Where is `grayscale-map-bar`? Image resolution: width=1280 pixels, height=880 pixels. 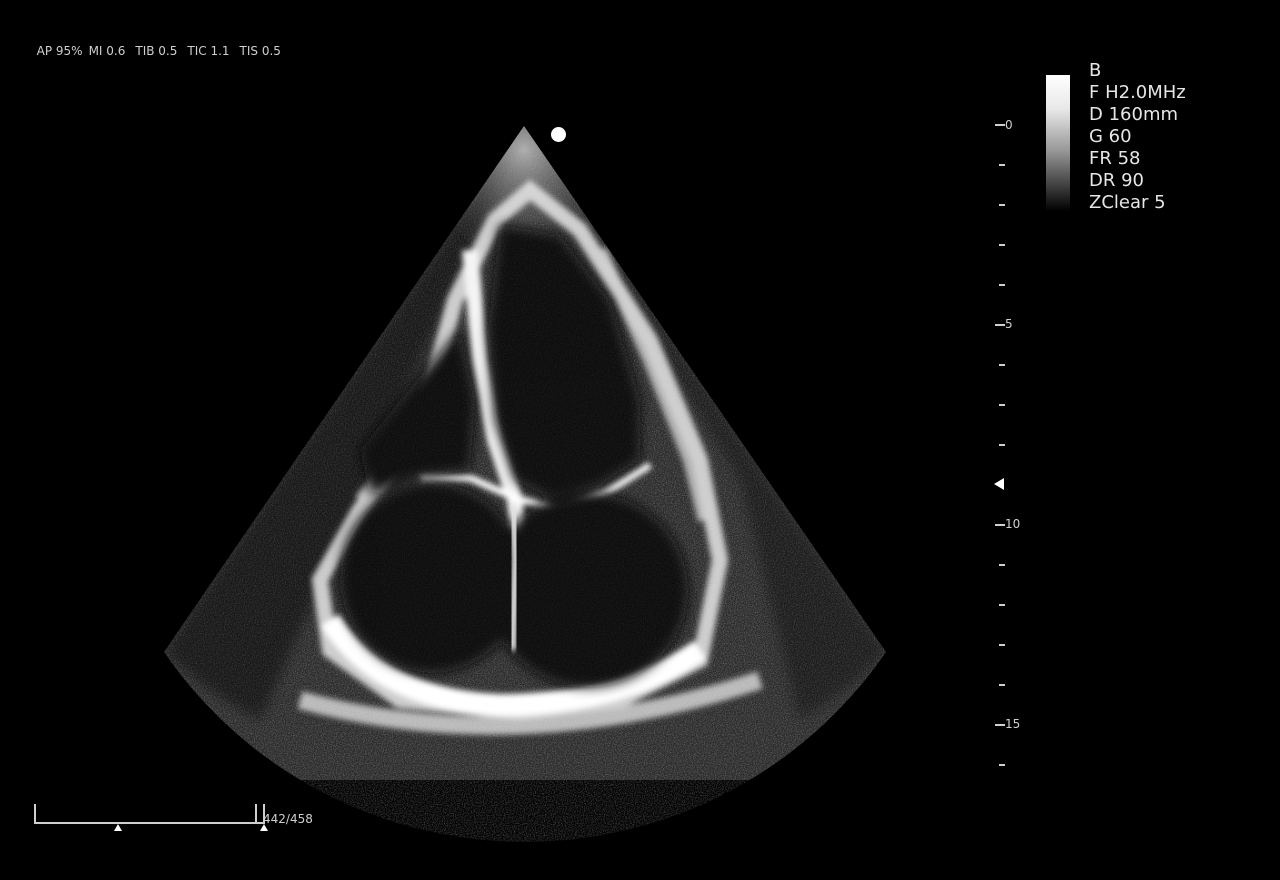 grayscale-map-bar is located at coordinates (1058, 143).